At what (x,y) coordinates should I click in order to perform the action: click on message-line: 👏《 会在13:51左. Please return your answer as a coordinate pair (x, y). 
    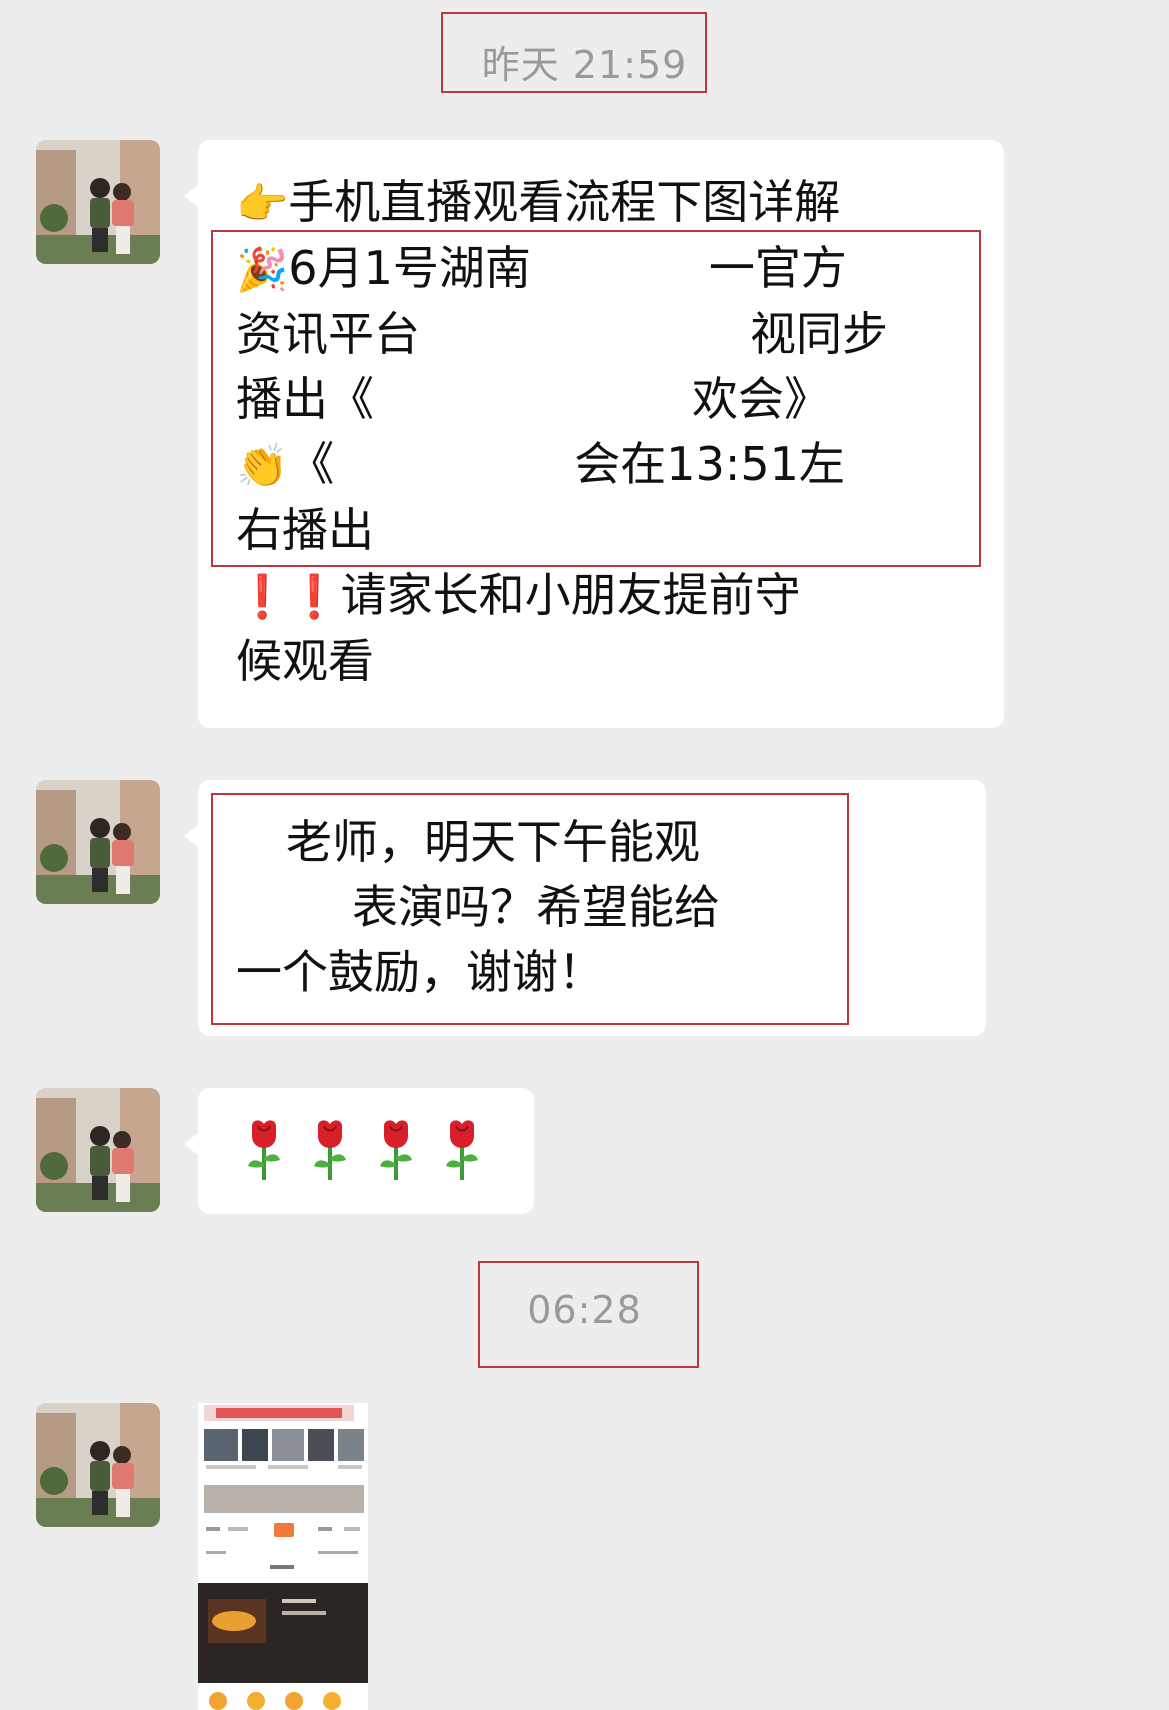
    Looking at the image, I should click on (620, 465).